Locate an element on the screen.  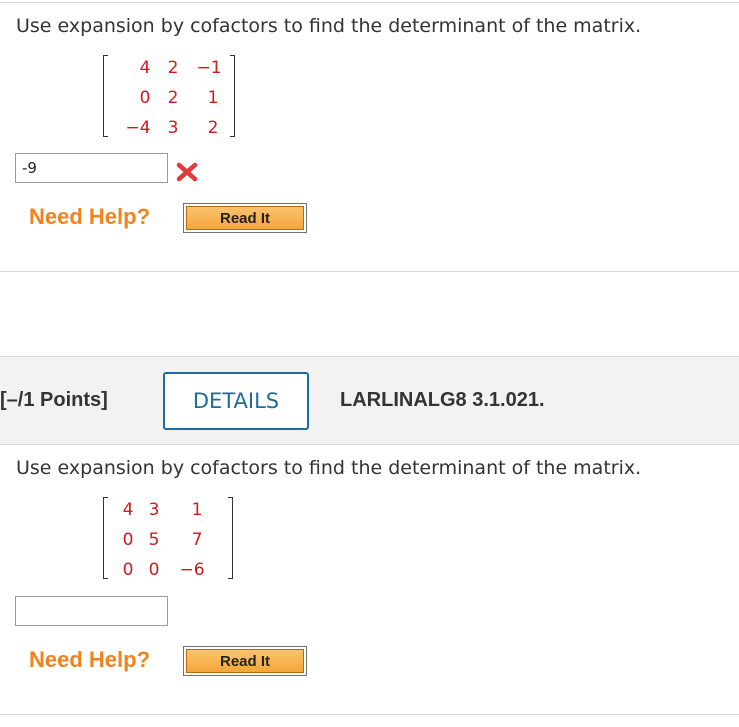
section-divider is located at coordinates (369, 271).